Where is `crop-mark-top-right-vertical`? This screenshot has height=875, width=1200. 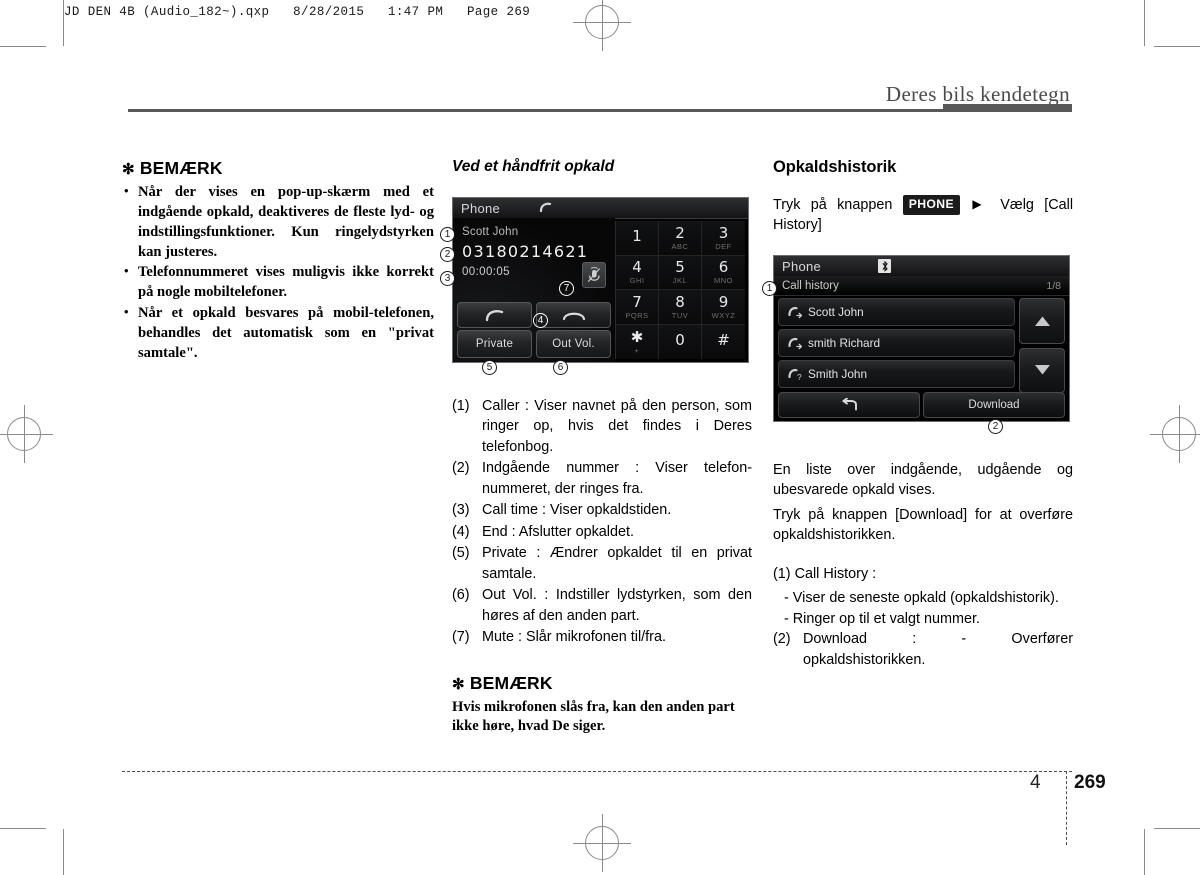
crop-mark-top-right-vertical is located at coordinates (1144, 23).